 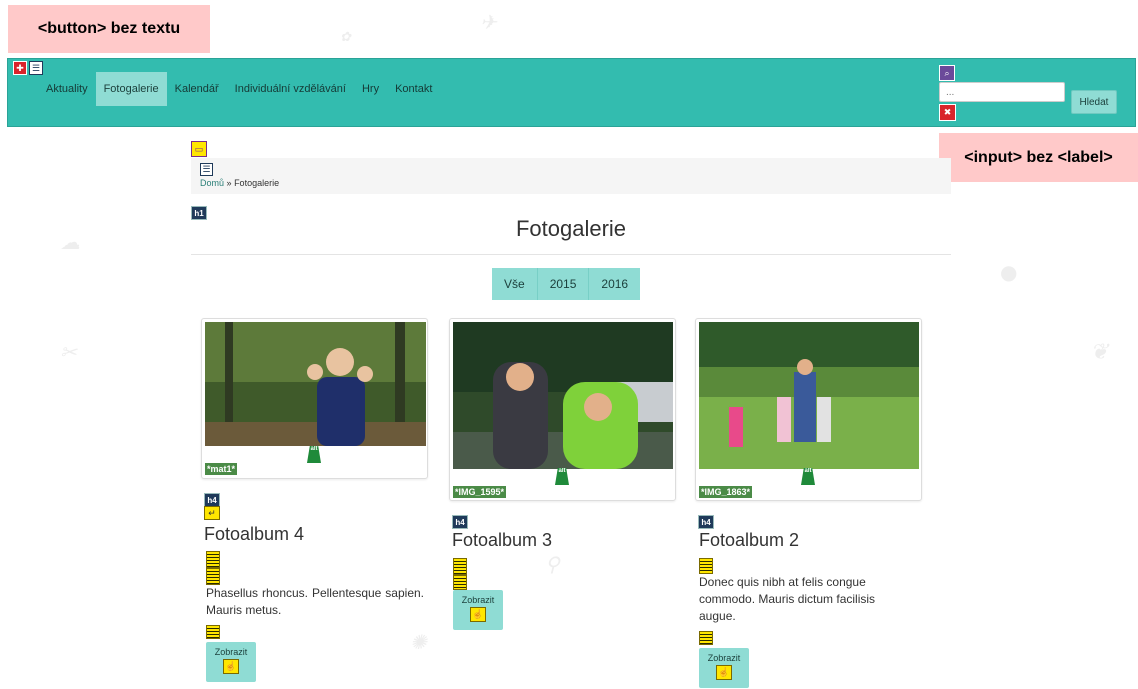 What do you see at coordinates (480, 492) in the screenshot?
I see `image-alt-tag: *IMG_1595*` at bounding box center [480, 492].